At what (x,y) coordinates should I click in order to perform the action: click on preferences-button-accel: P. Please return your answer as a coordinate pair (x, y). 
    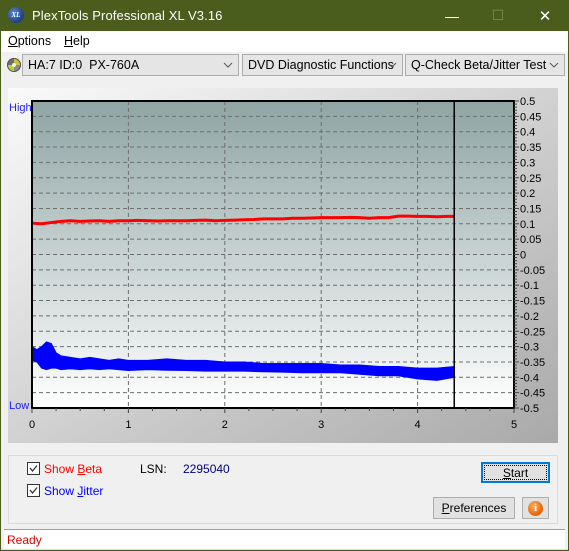
    Looking at the image, I should click on (445, 508).